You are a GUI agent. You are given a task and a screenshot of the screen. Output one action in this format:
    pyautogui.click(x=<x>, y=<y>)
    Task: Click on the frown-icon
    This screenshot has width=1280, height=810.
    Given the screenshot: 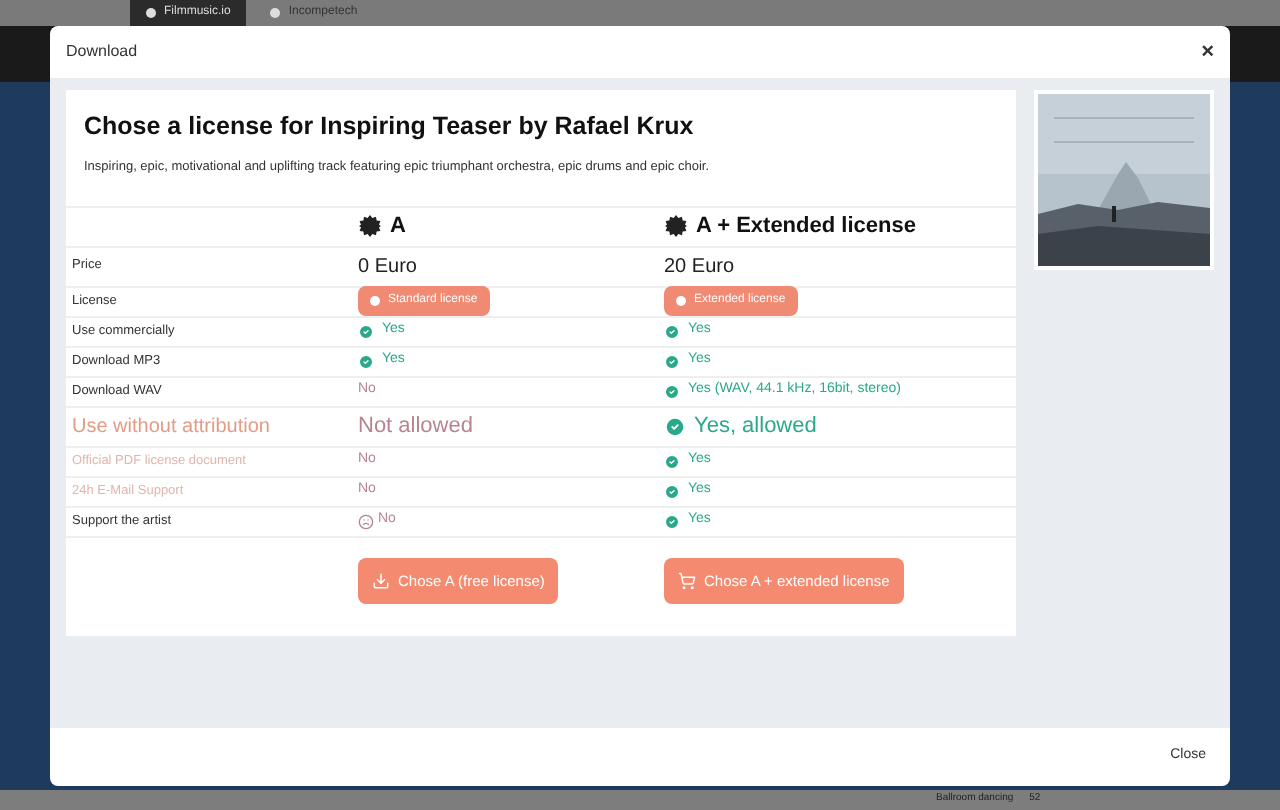 What is the action you would take?
    pyautogui.click(x=366, y=521)
    